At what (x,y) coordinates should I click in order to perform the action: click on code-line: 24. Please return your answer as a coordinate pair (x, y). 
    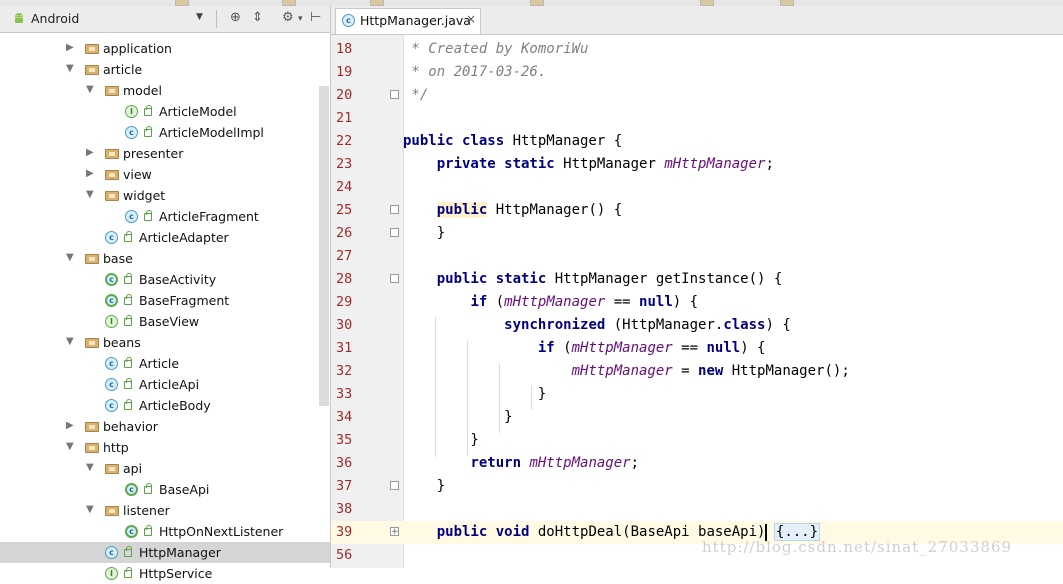
    Looking at the image, I should click on (697, 187).